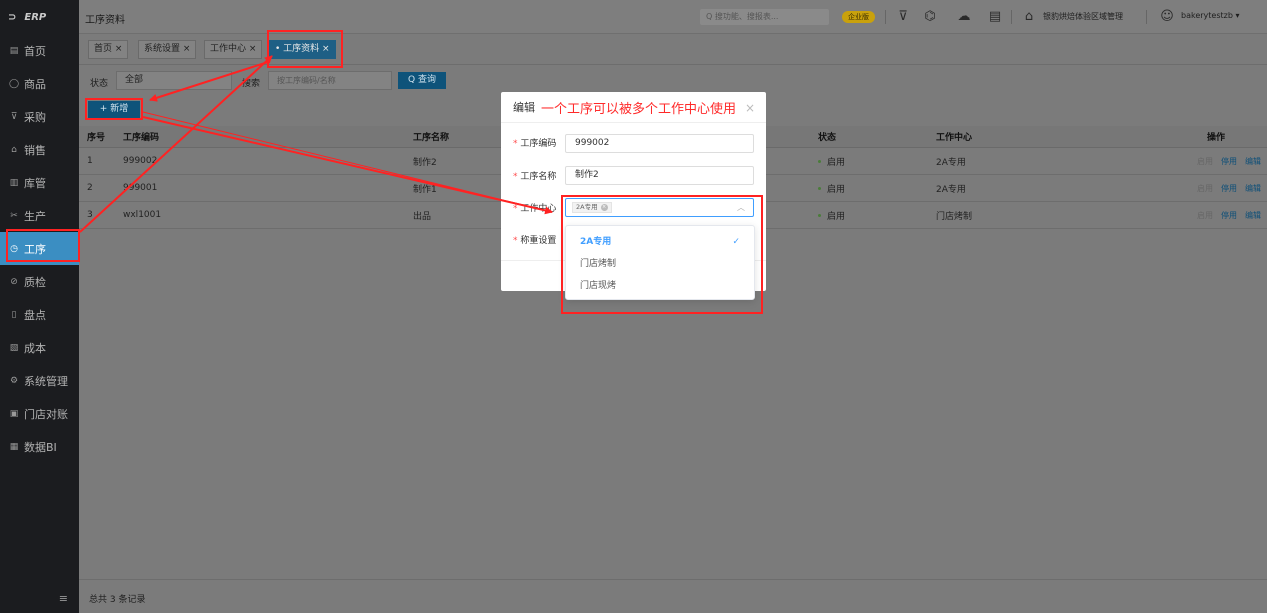 The width and height of the screenshot is (1267, 613). Describe the element at coordinates (176, 144) in the screenshot. I see `arrow-nav-to-tab` at that location.